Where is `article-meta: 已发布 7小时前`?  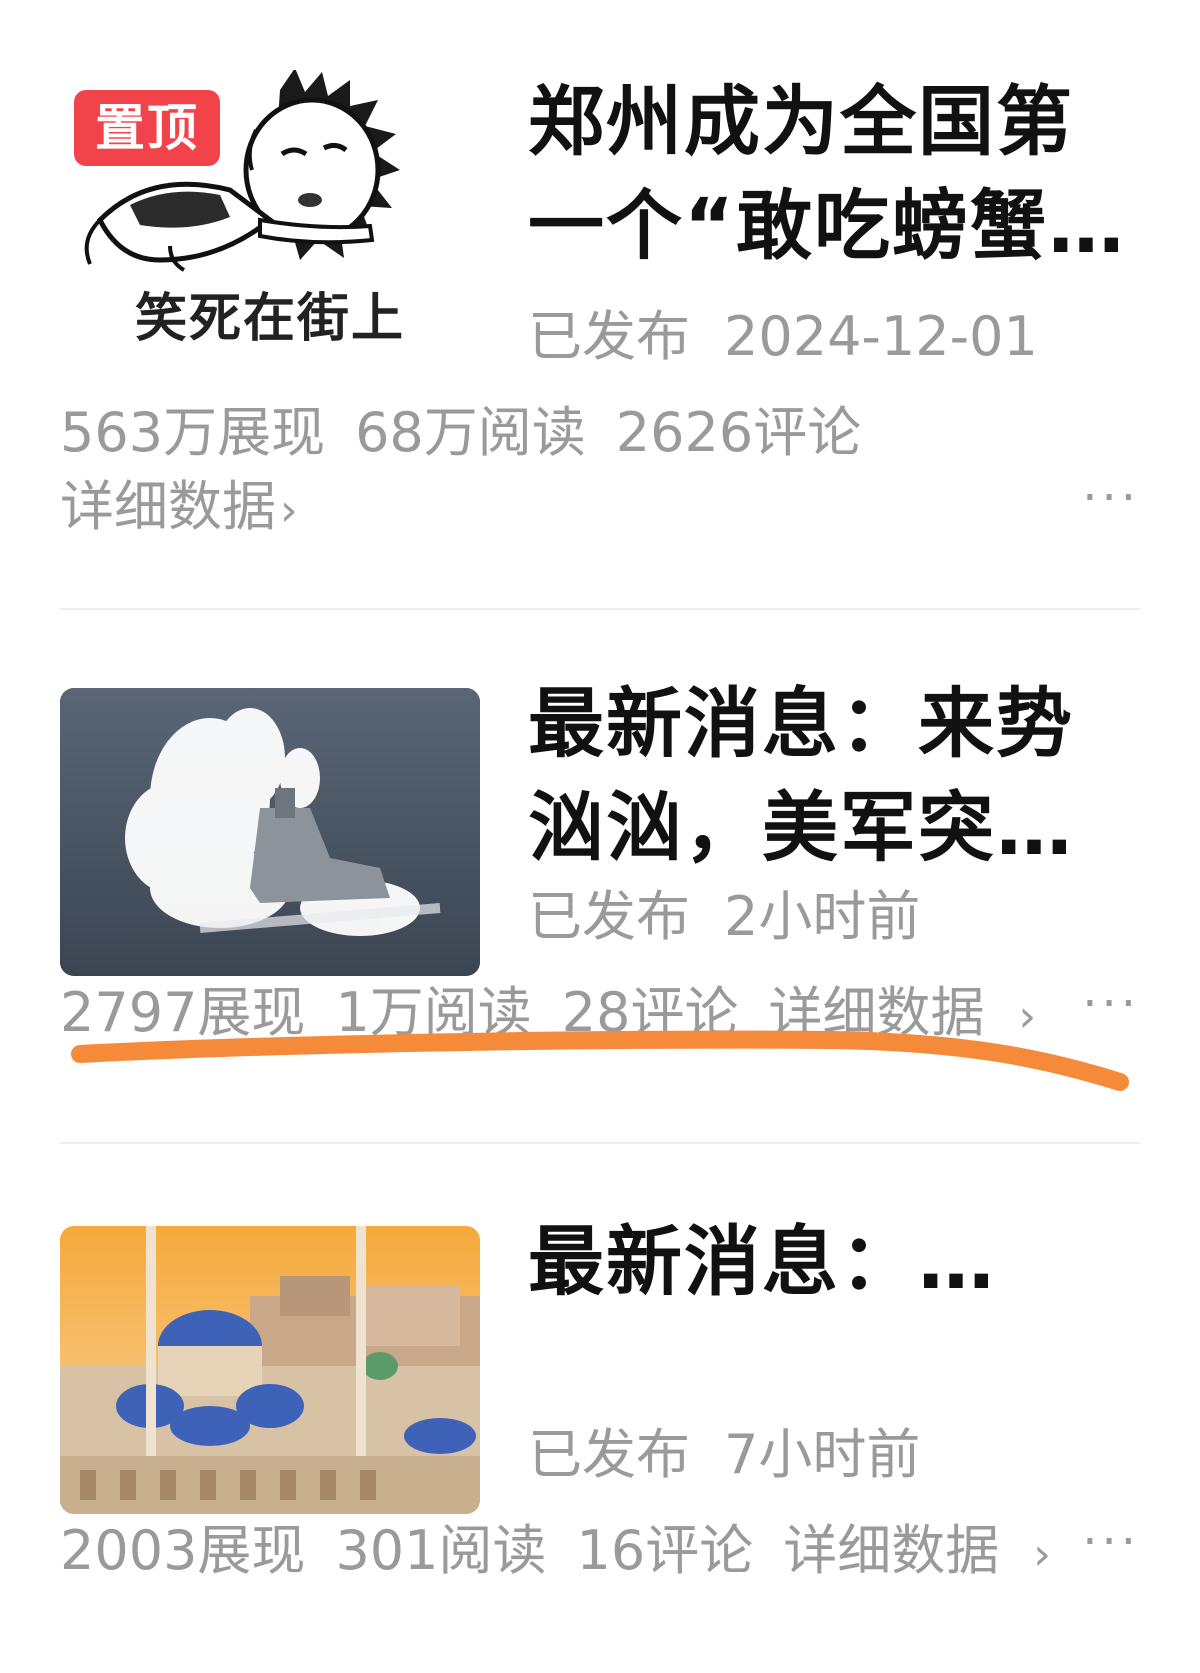
article-meta: 已发布 7小时前 is located at coordinates (724, 1449).